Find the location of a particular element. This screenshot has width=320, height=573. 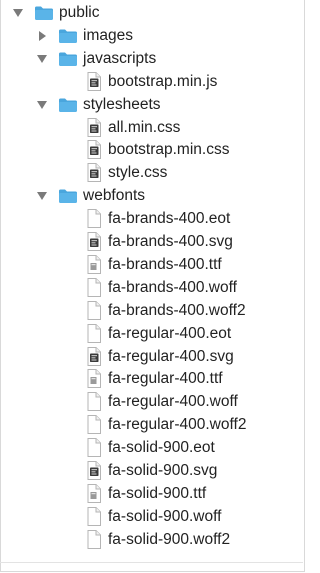

file-name: fa-regular-400.ttf is located at coordinates (165, 379).